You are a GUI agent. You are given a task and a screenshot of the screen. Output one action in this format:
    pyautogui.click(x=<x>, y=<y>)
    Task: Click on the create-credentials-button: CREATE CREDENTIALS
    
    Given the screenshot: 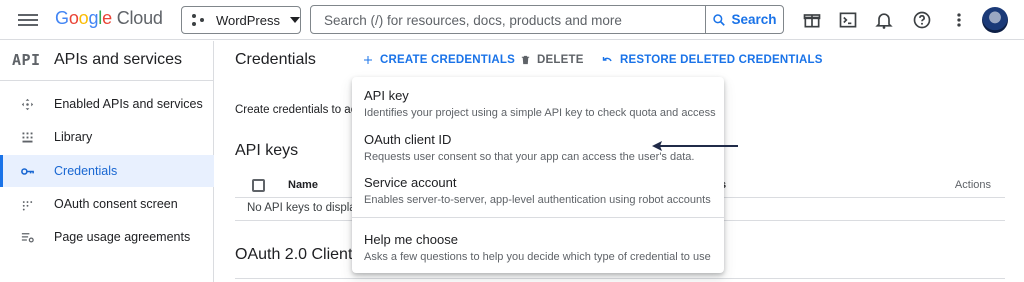 What is the action you would take?
    pyautogui.click(x=438, y=60)
    